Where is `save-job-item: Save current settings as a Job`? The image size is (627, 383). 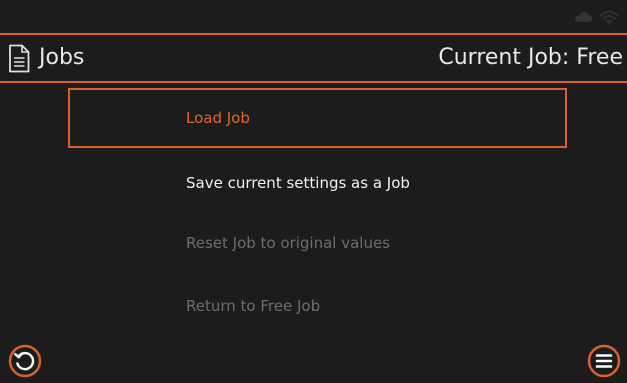 save-job-item: Save current settings as a Job is located at coordinates (317, 183).